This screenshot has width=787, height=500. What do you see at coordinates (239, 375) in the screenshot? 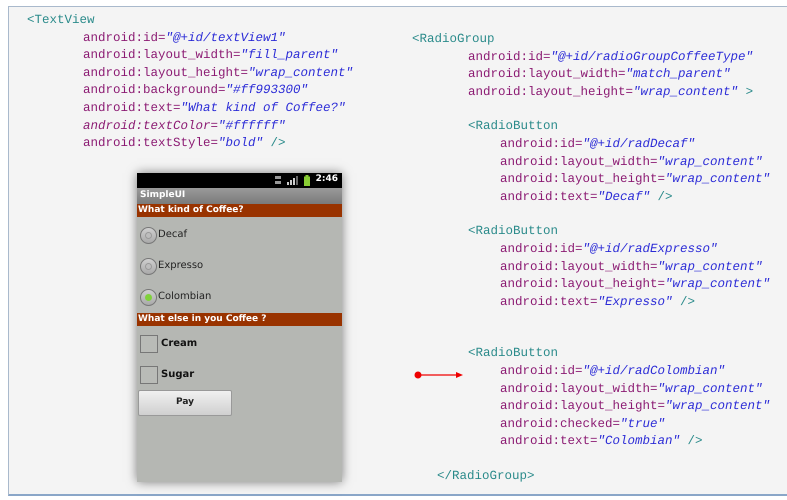
I see `checkbox-option: Sugar` at bounding box center [239, 375].